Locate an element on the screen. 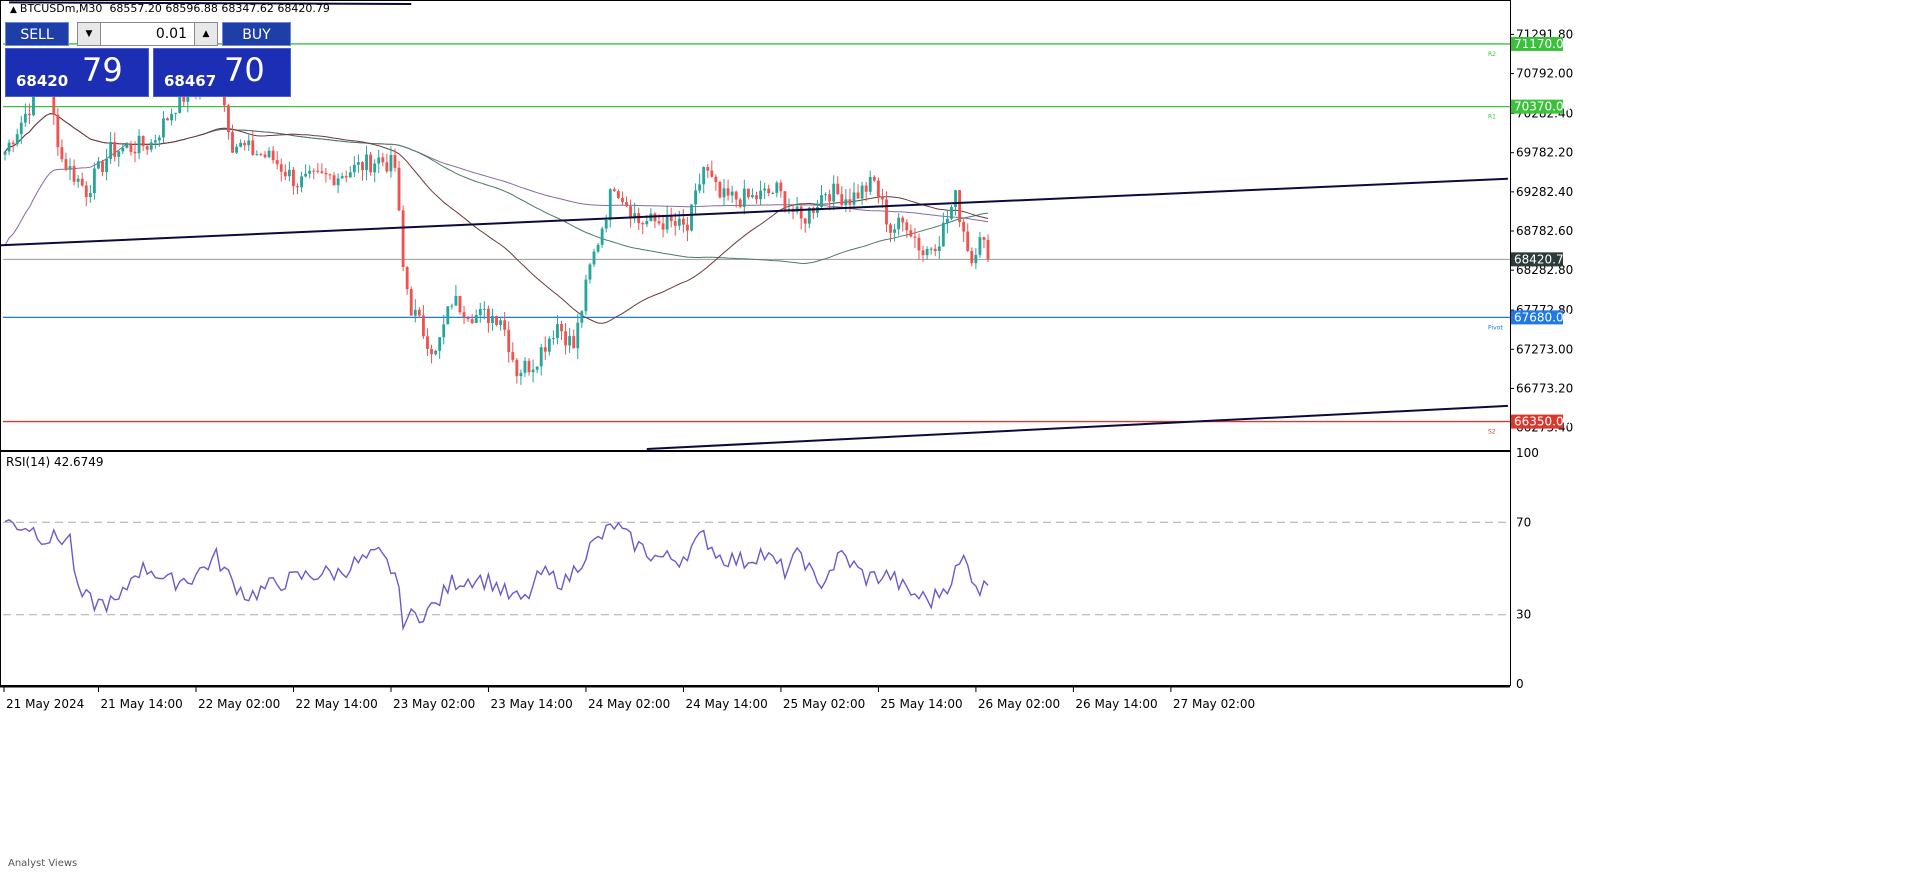 This screenshot has height=874, width=1916. sell-price-box: 68420 79 is located at coordinates (77, 72).